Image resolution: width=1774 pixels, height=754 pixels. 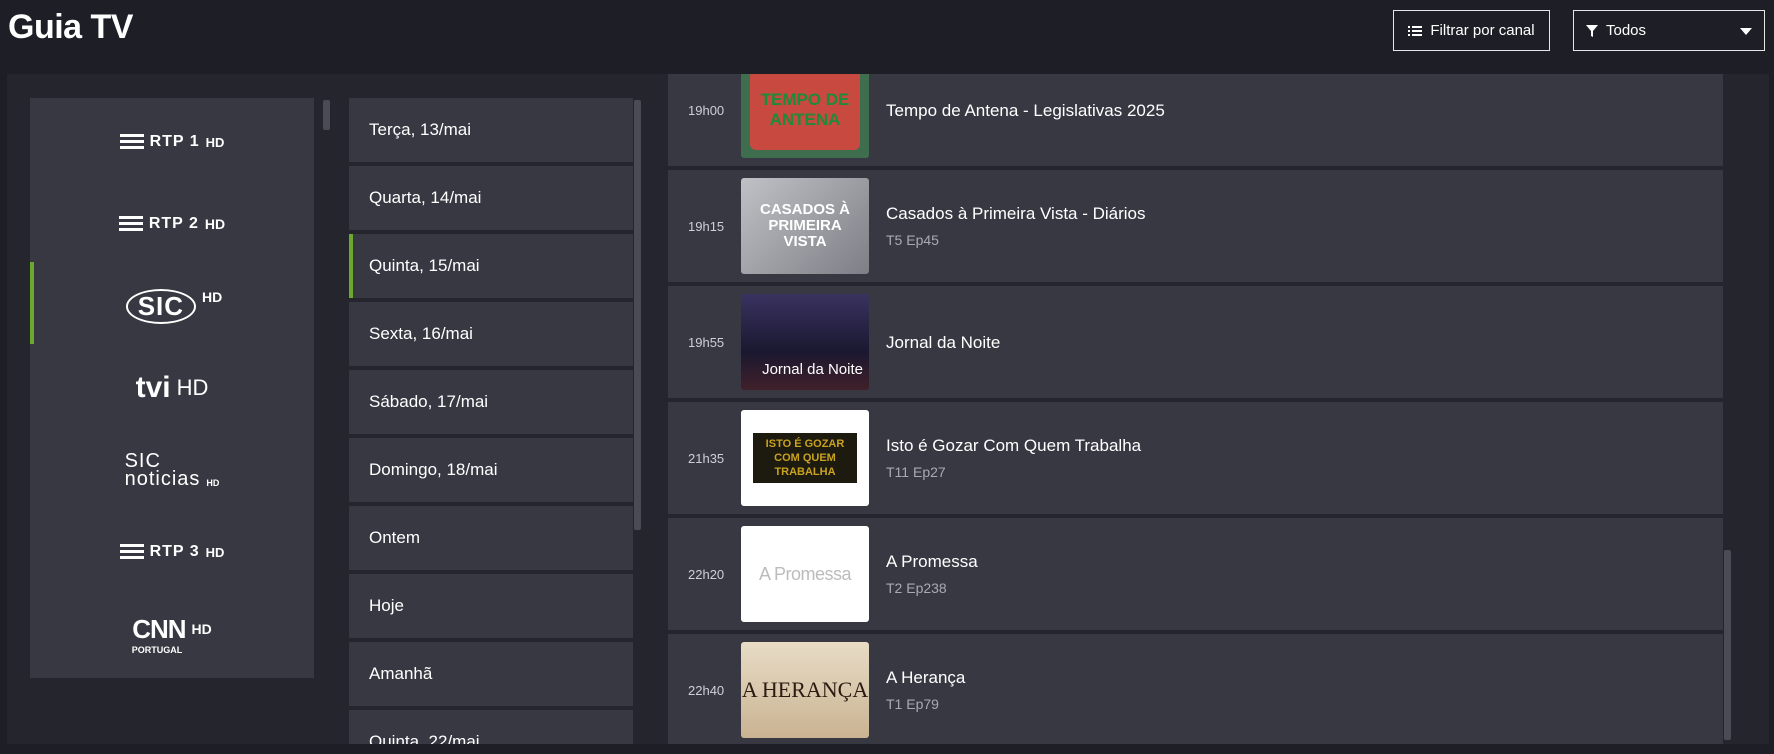 What do you see at coordinates (637, 315) in the screenshot?
I see `day-list-scrollbar` at bounding box center [637, 315].